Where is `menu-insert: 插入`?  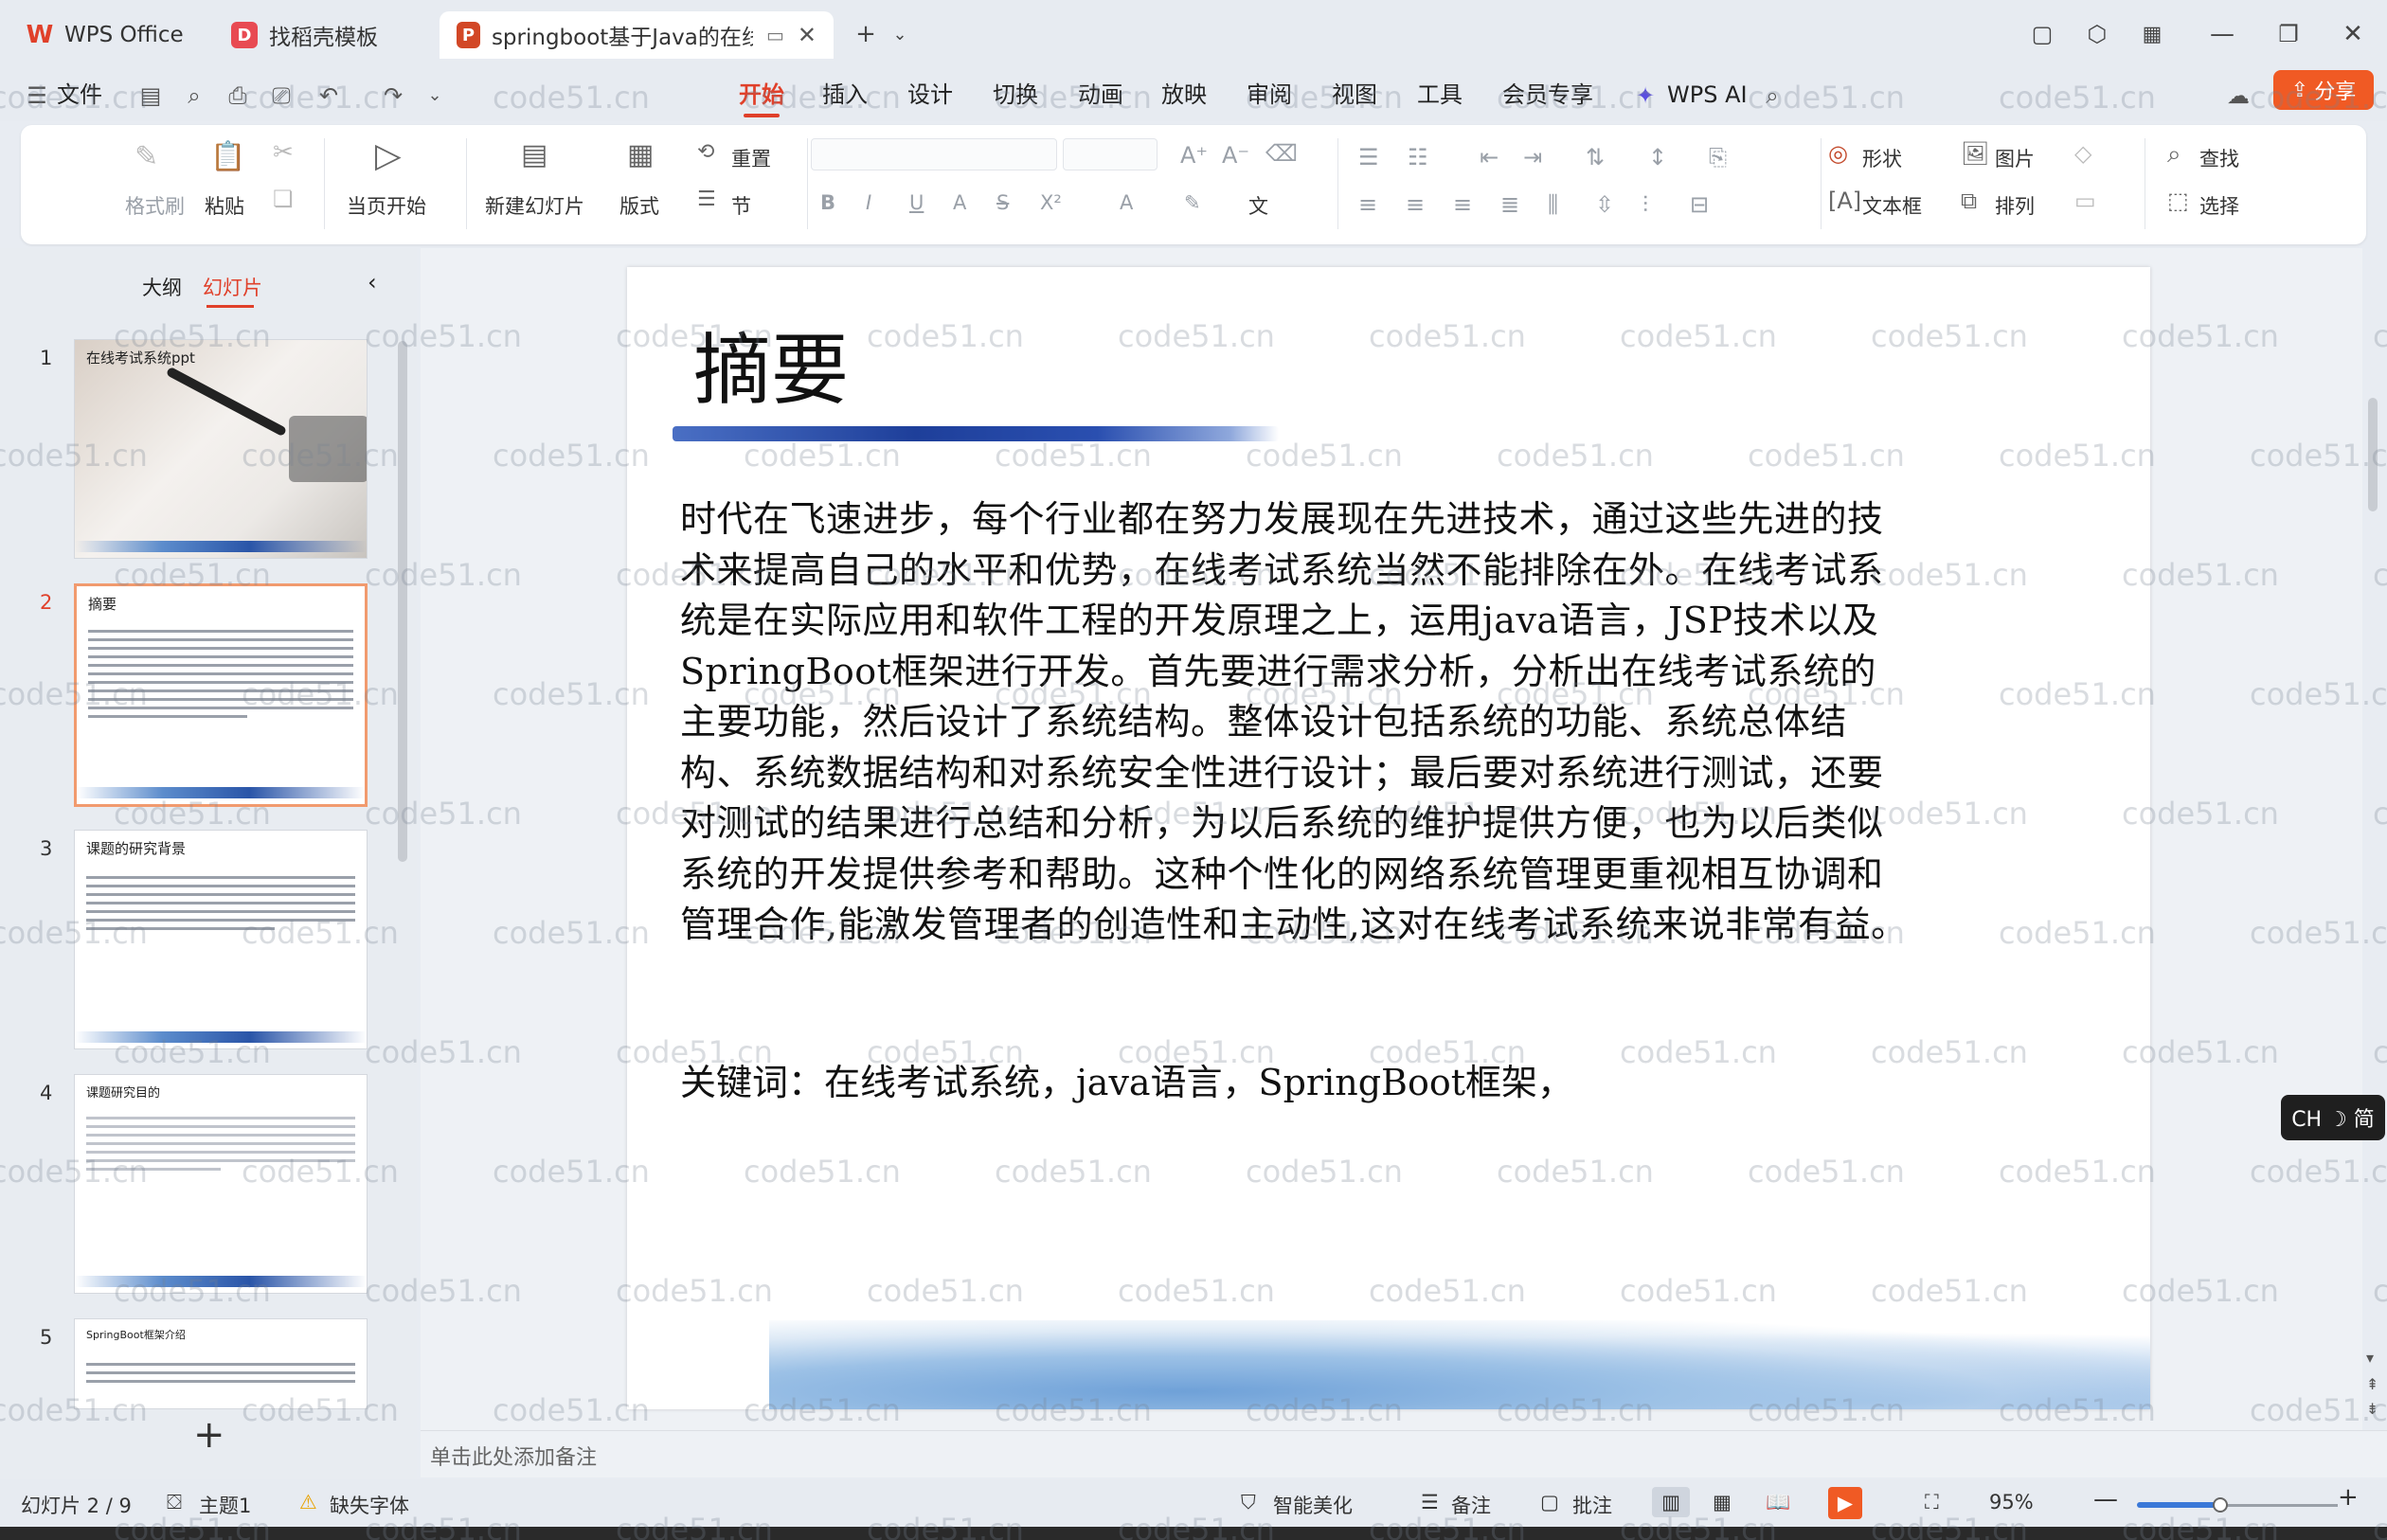 menu-insert: 插入 is located at coordinates (845, 95).